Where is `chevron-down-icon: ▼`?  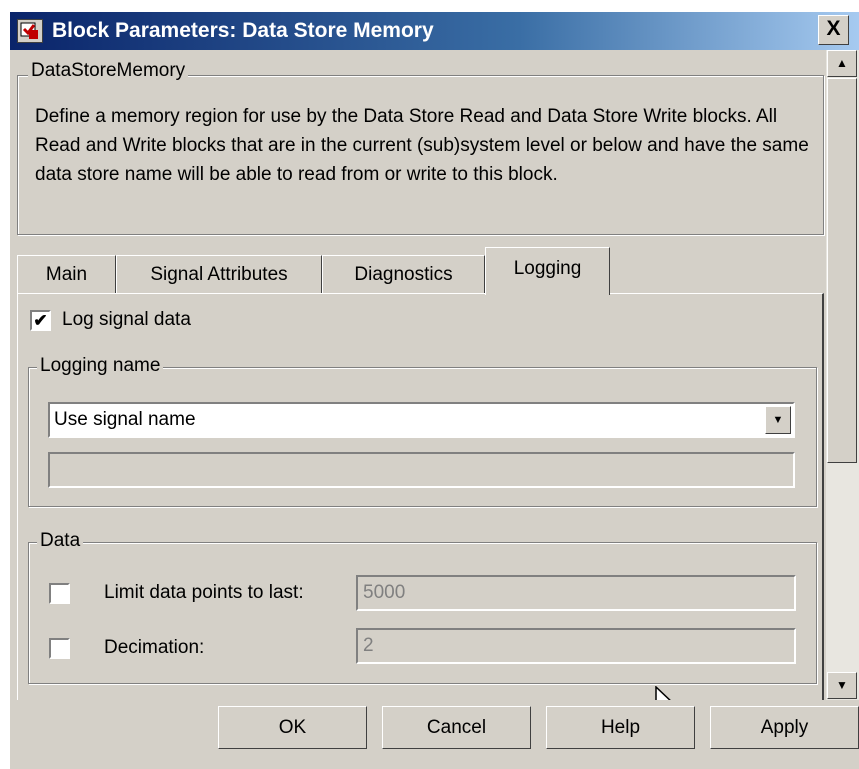
chevron-down-icon: ▼ is located at coordinates (778, 420).